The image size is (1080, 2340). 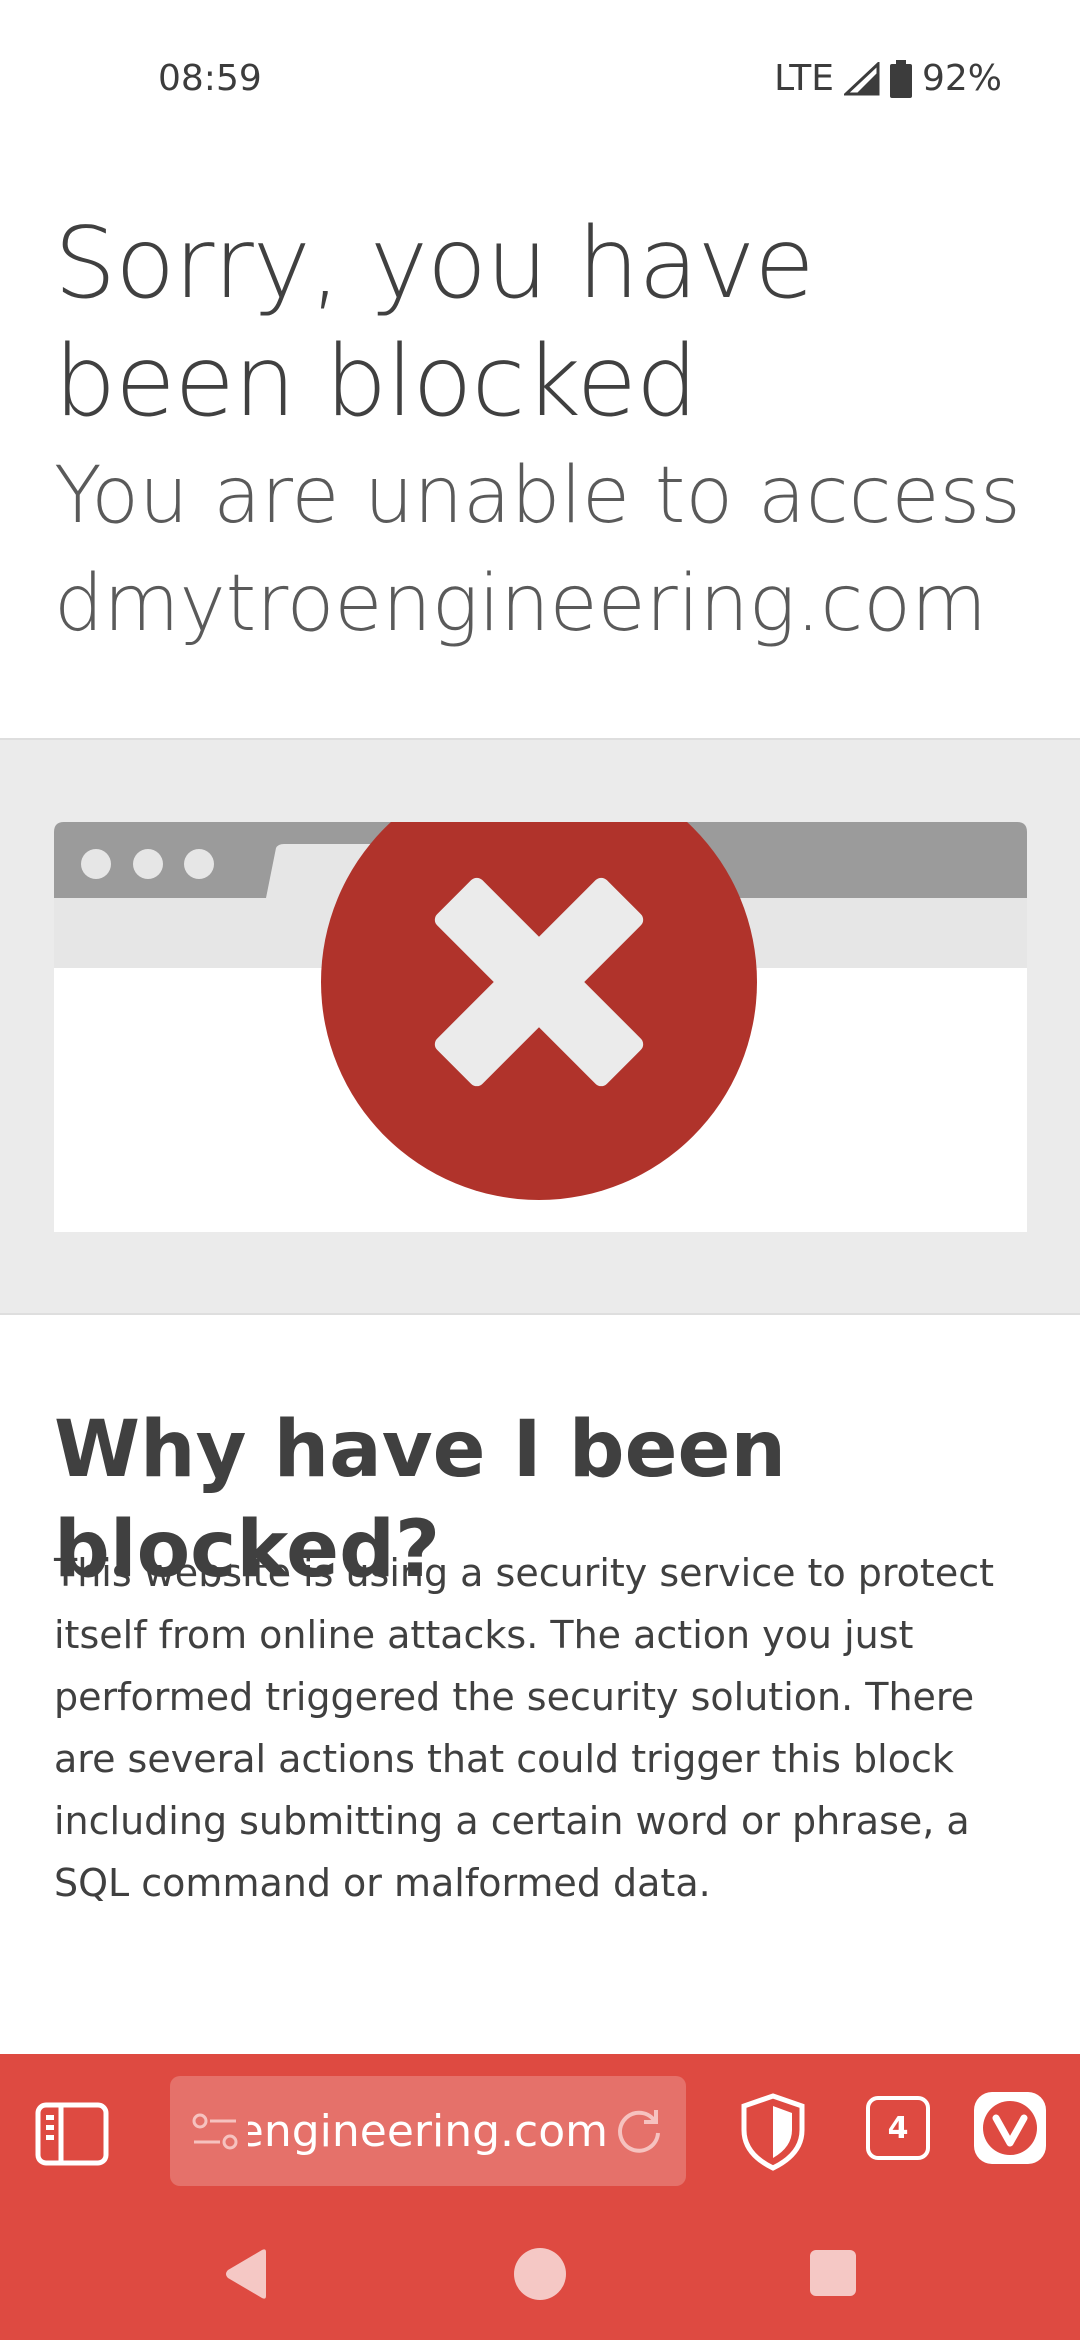 What do you see at coordinates (246, 2274) in the screenshot?
I see `back-icon` at bounding box center [246, 2274].